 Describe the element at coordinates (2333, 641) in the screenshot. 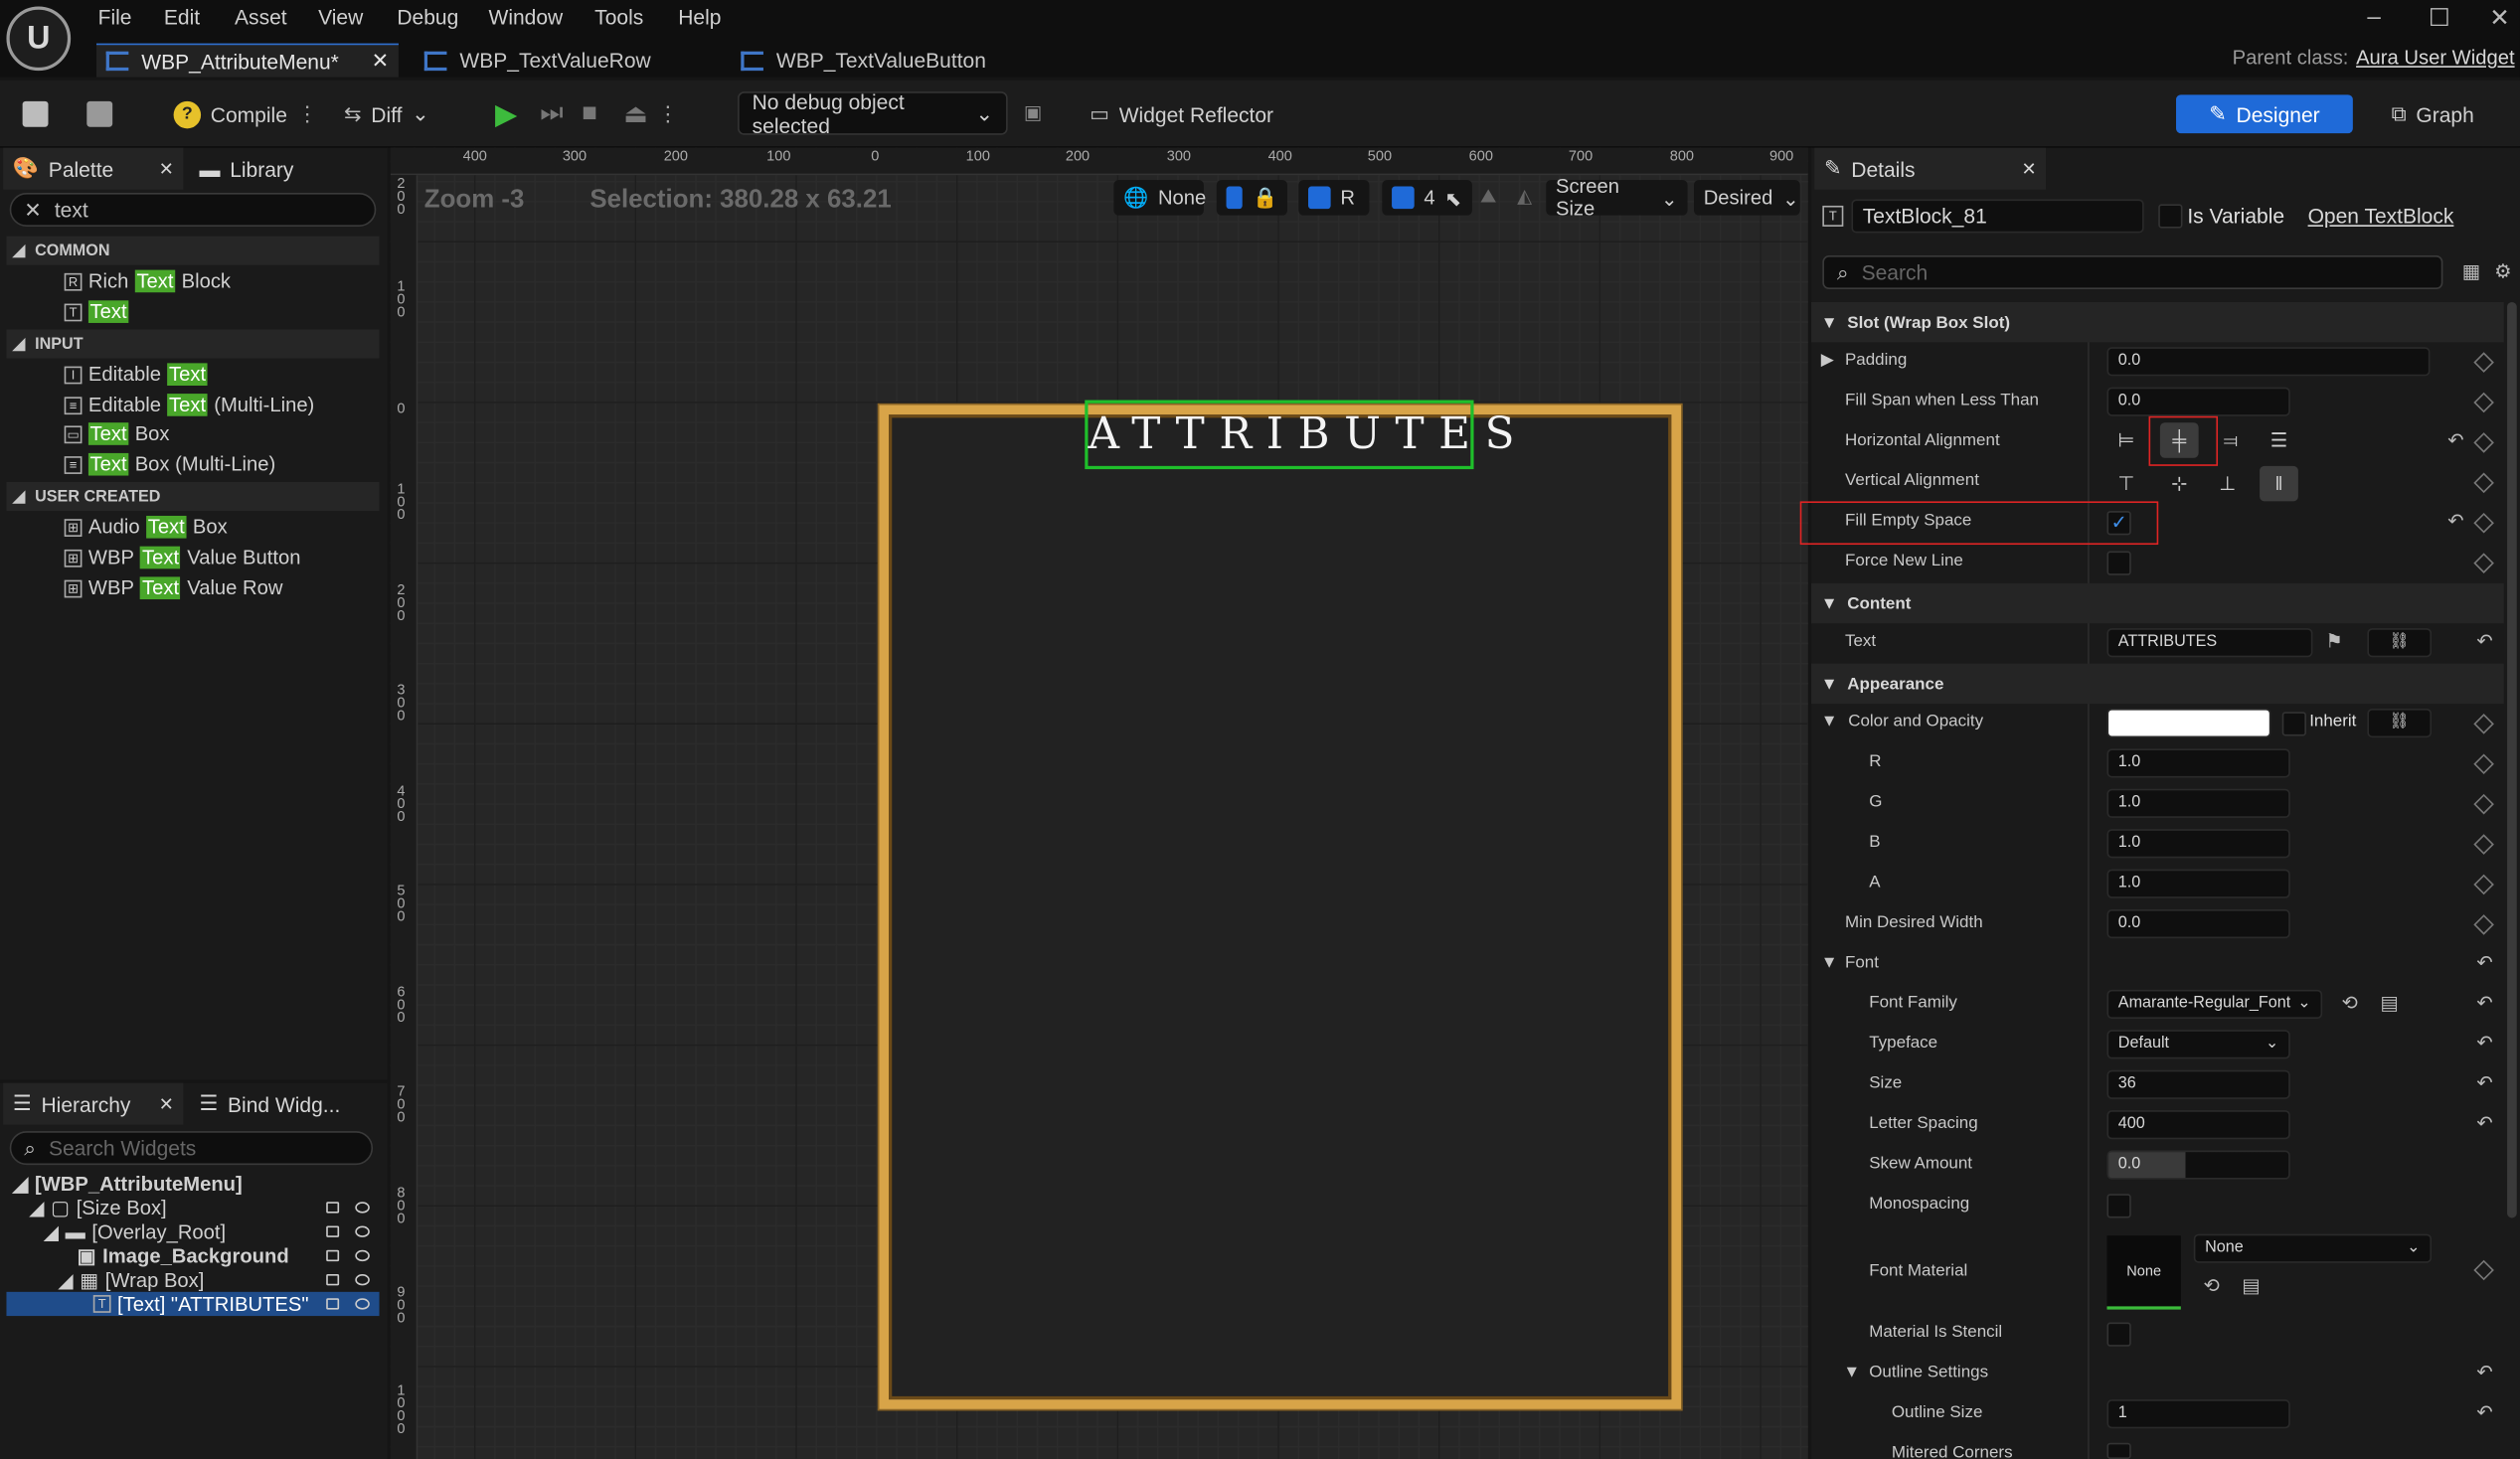

I see `localization-flag-icon: ⚑` at that location.